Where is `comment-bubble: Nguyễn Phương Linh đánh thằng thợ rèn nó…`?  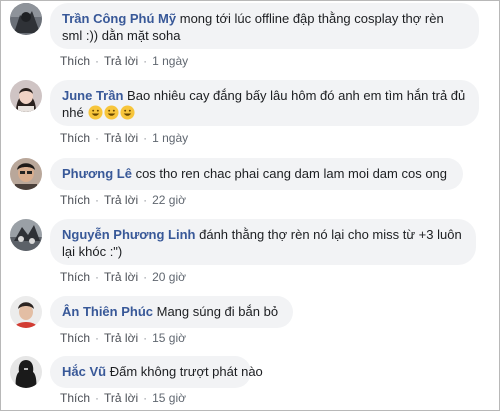 comment-bubble: Nguyễn Phương Linh đánh thằng thợ rèn nó… is located at coordinates (263, 242).